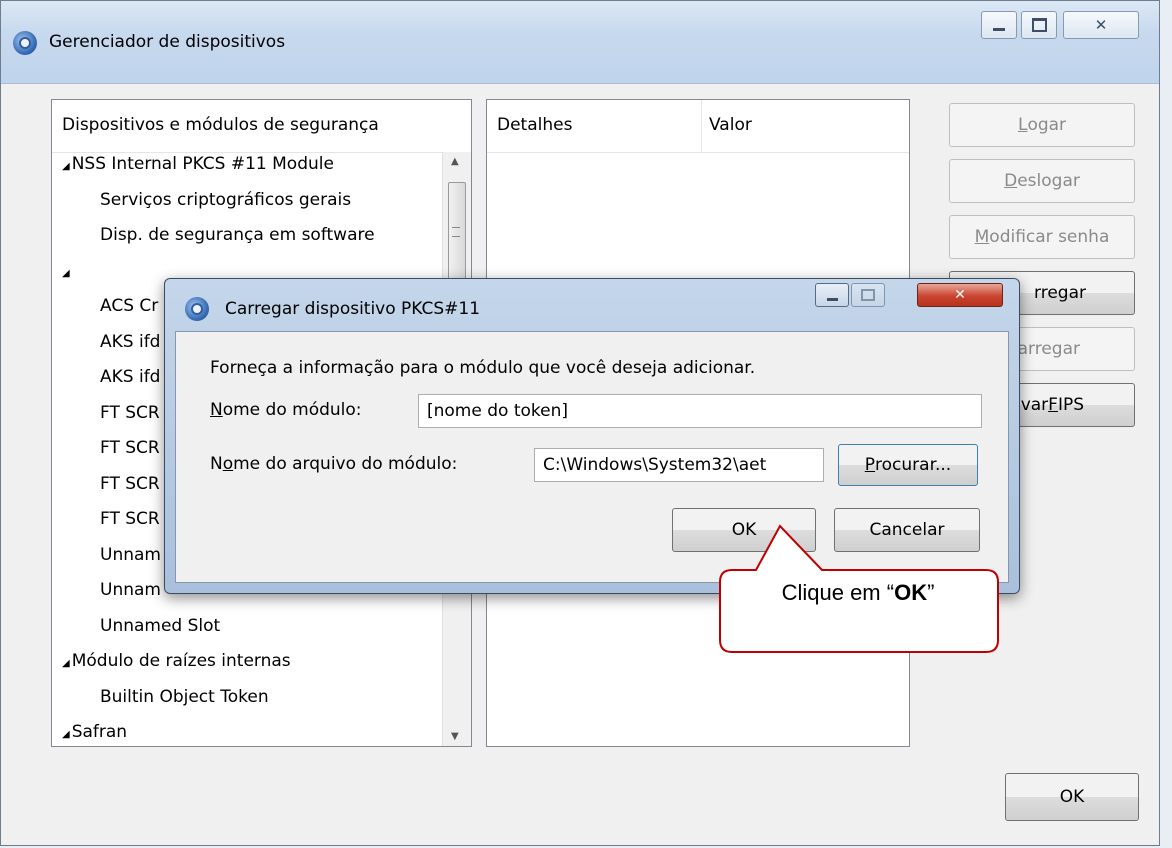  Describe the element at coordinates (228, 464) in the screenshot. I see `module-file-mnemonic: o` at that location.